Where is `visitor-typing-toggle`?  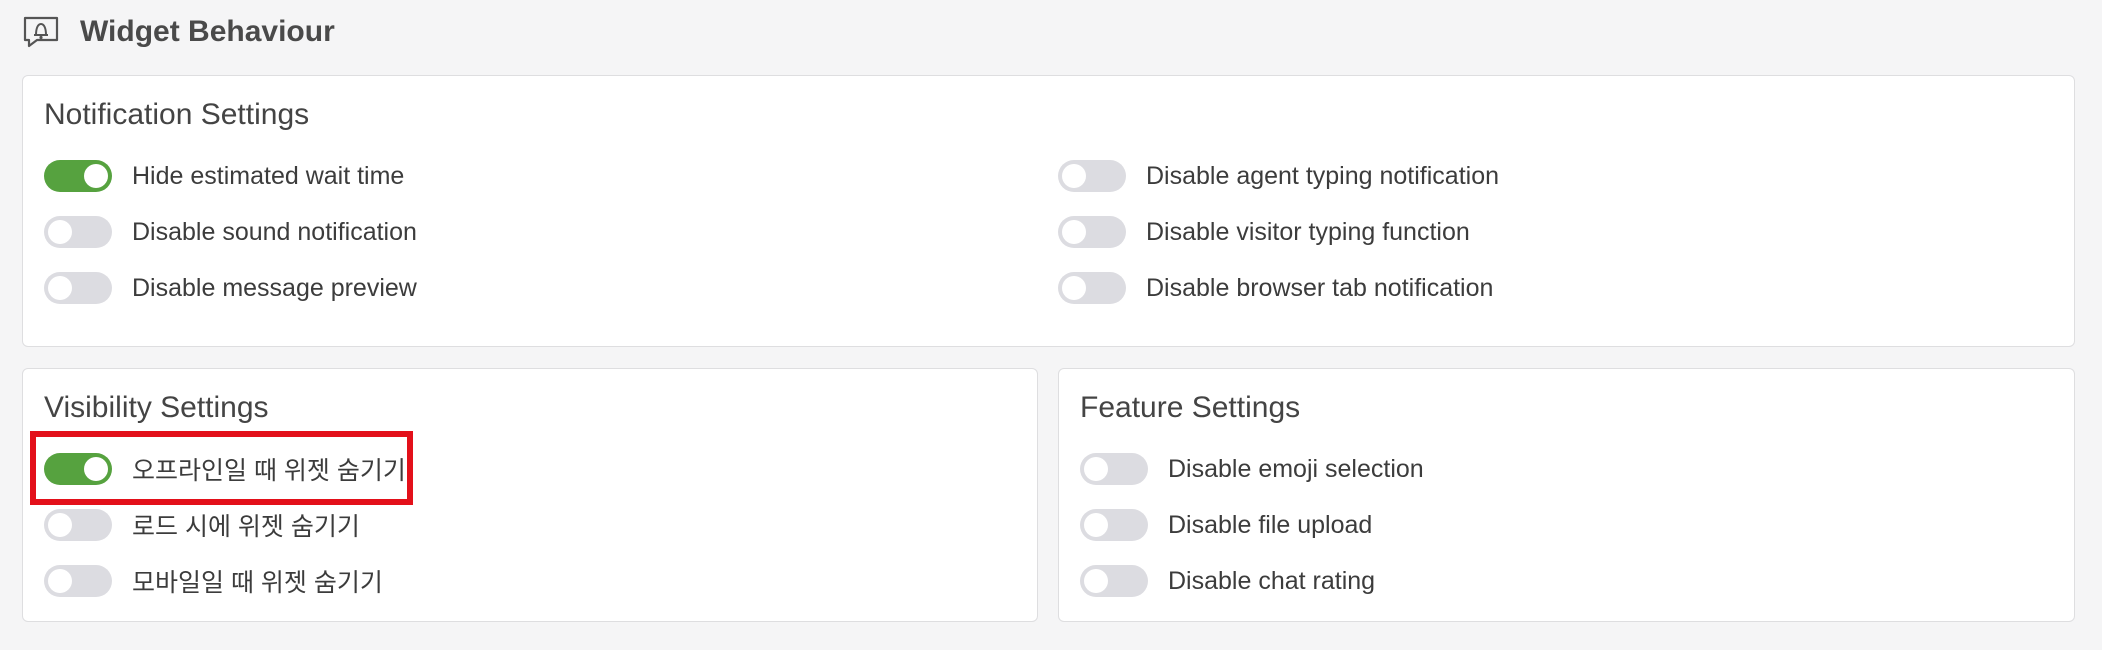
visitor-typing-toggle is located at coordinates (1092, 232).